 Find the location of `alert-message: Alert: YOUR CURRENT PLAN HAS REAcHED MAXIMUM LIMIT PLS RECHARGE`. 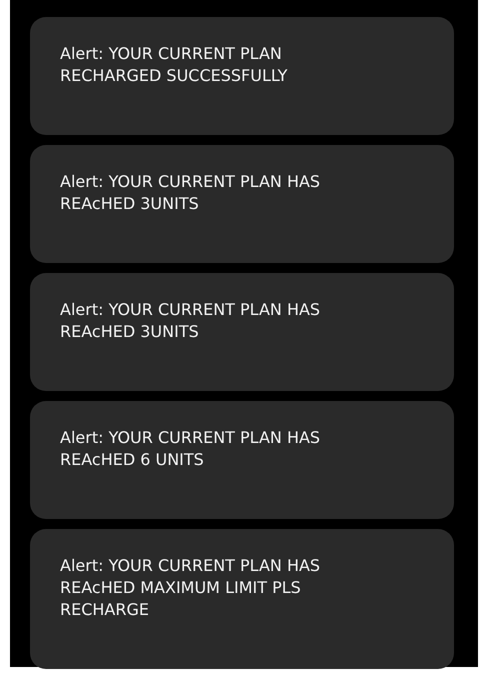

alert-message: Alert: YOUR CURRENT PLAN HAS REAcHED MAXIMUM LIMIT PLS RECHARGE is located at coordinates (191, 588).